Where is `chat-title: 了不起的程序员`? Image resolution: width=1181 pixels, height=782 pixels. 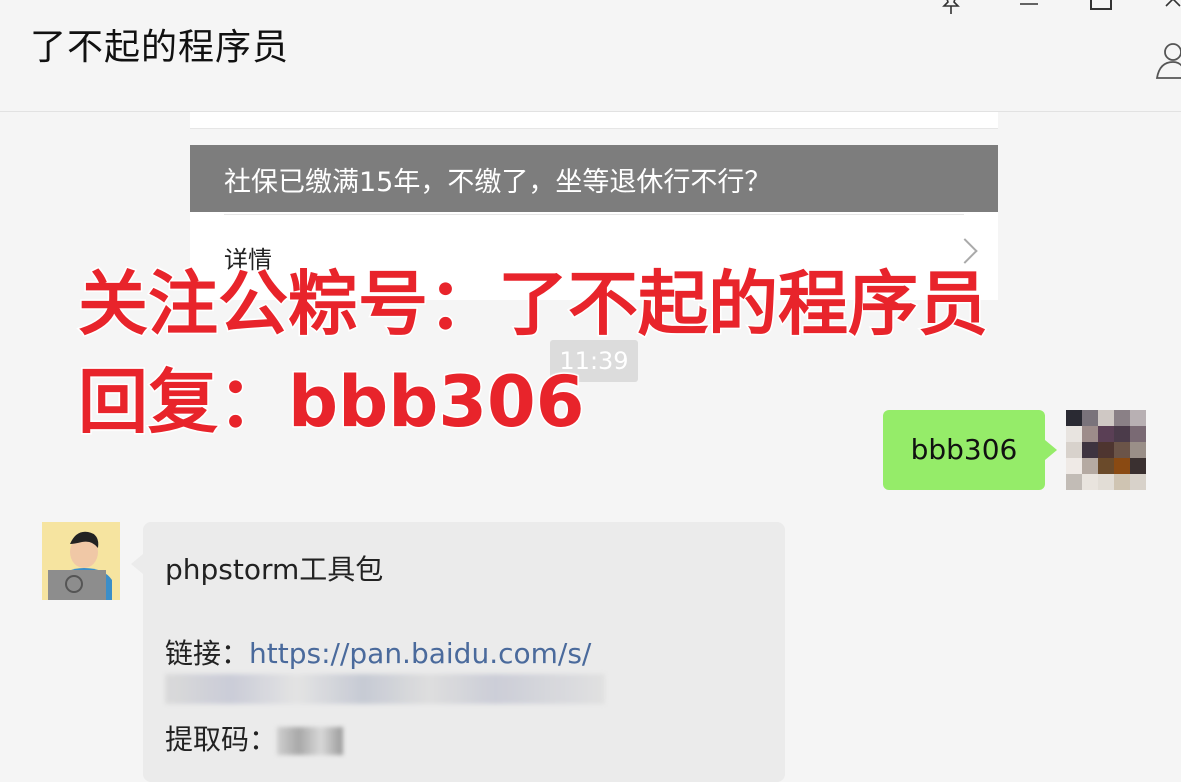 chat-title: 了不起的程序员 is located at coordinates (160, 47).